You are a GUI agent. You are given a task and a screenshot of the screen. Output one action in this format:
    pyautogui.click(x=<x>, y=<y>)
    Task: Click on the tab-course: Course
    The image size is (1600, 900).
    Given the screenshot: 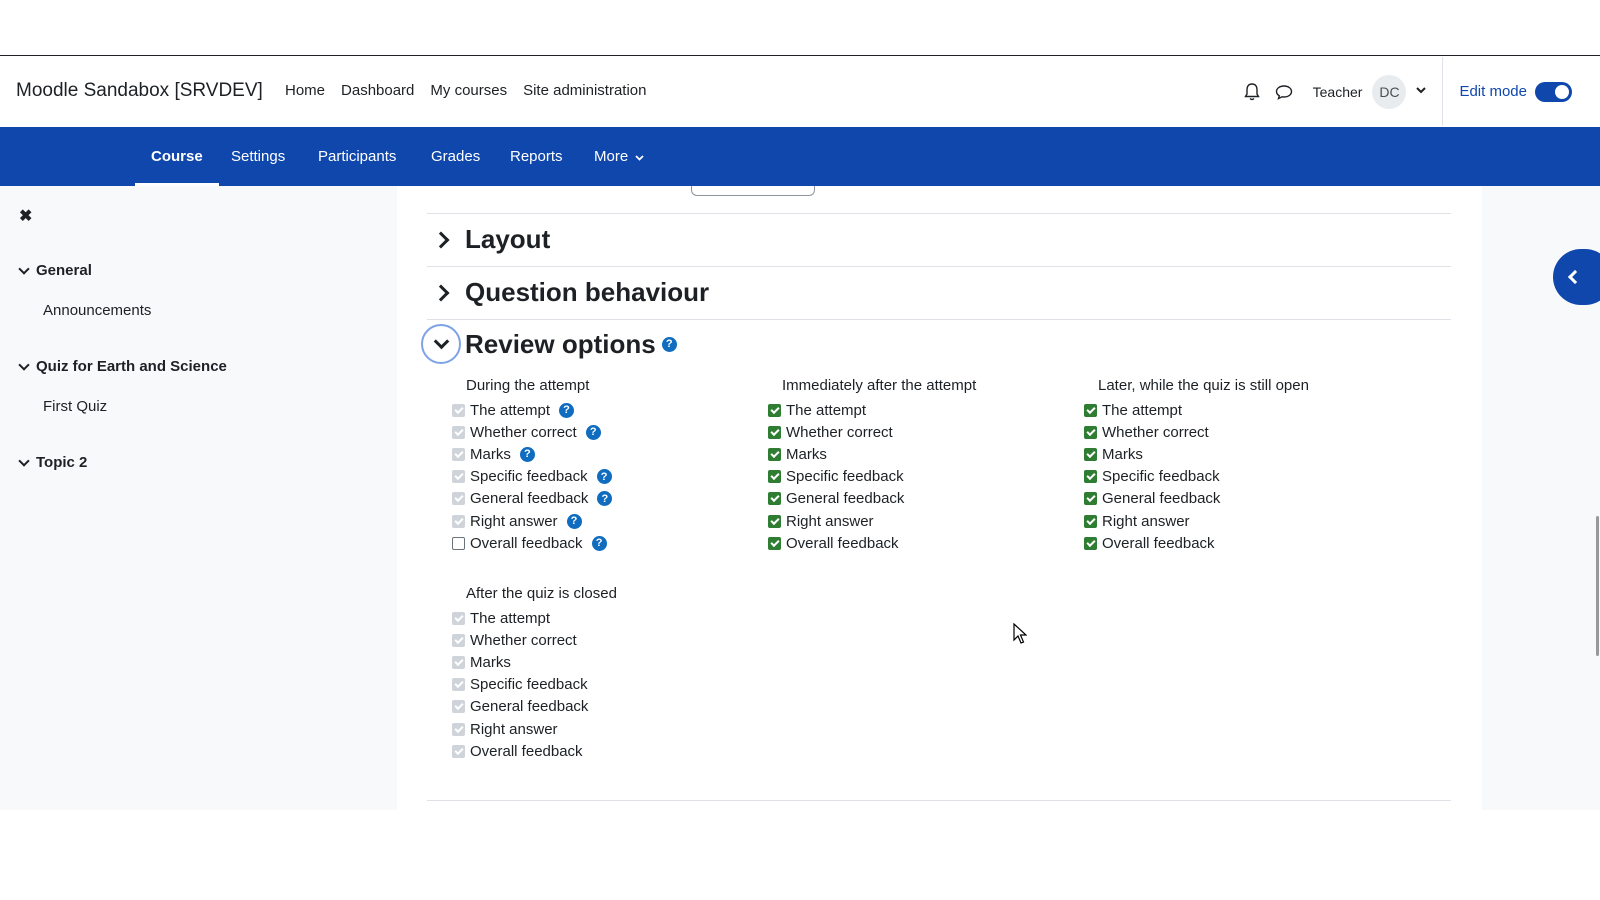 What is the action you would take?
    pyautogui.click(x=177, y=156)
    